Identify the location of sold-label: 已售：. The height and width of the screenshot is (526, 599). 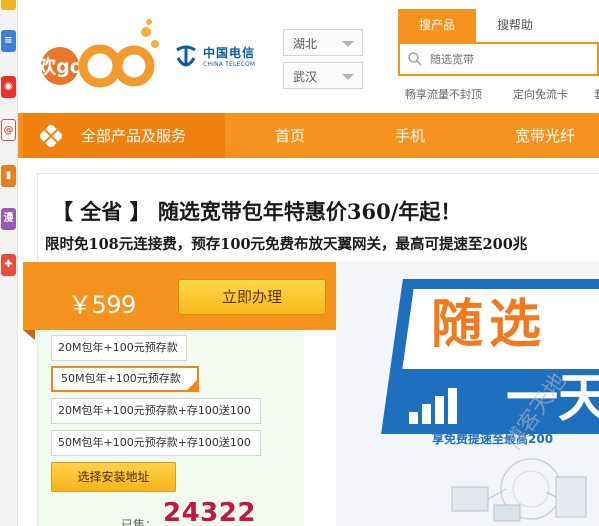
(139, 522).